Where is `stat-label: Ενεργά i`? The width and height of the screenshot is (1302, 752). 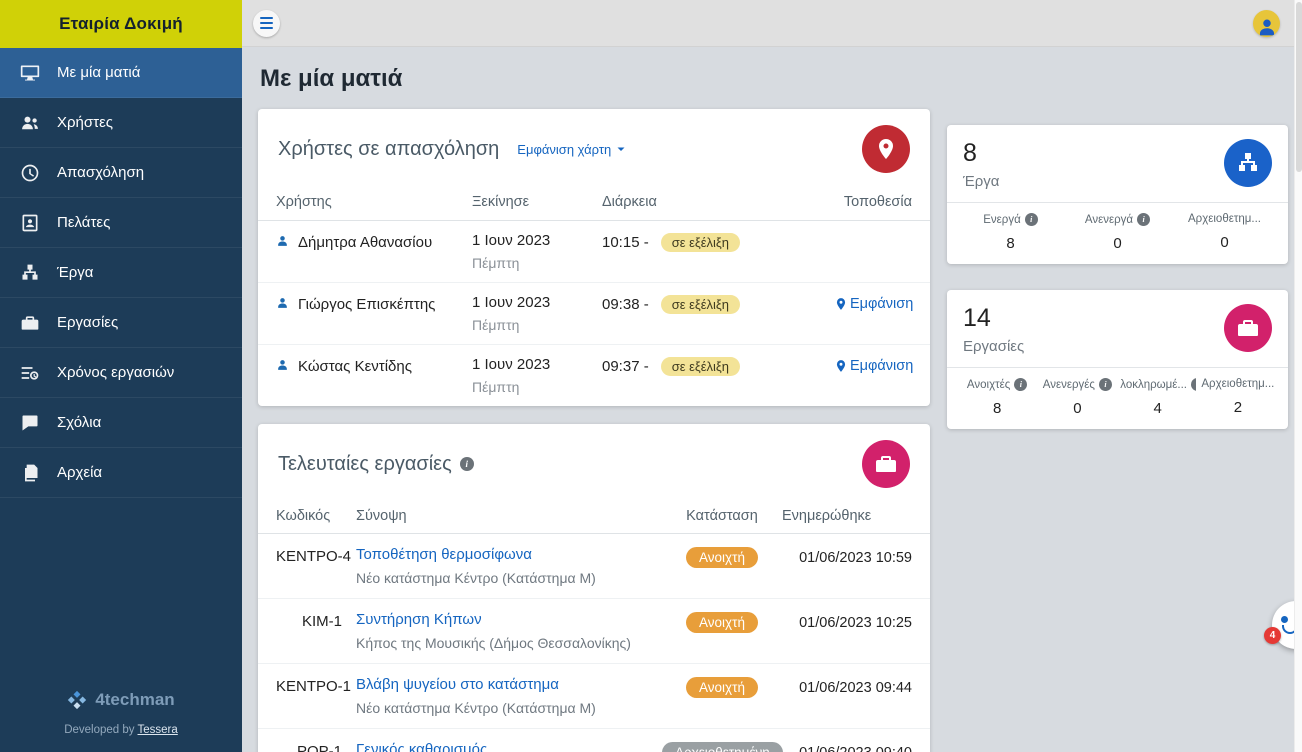
stat-label: Ενεργά i is located at coordinates (1010, 219).